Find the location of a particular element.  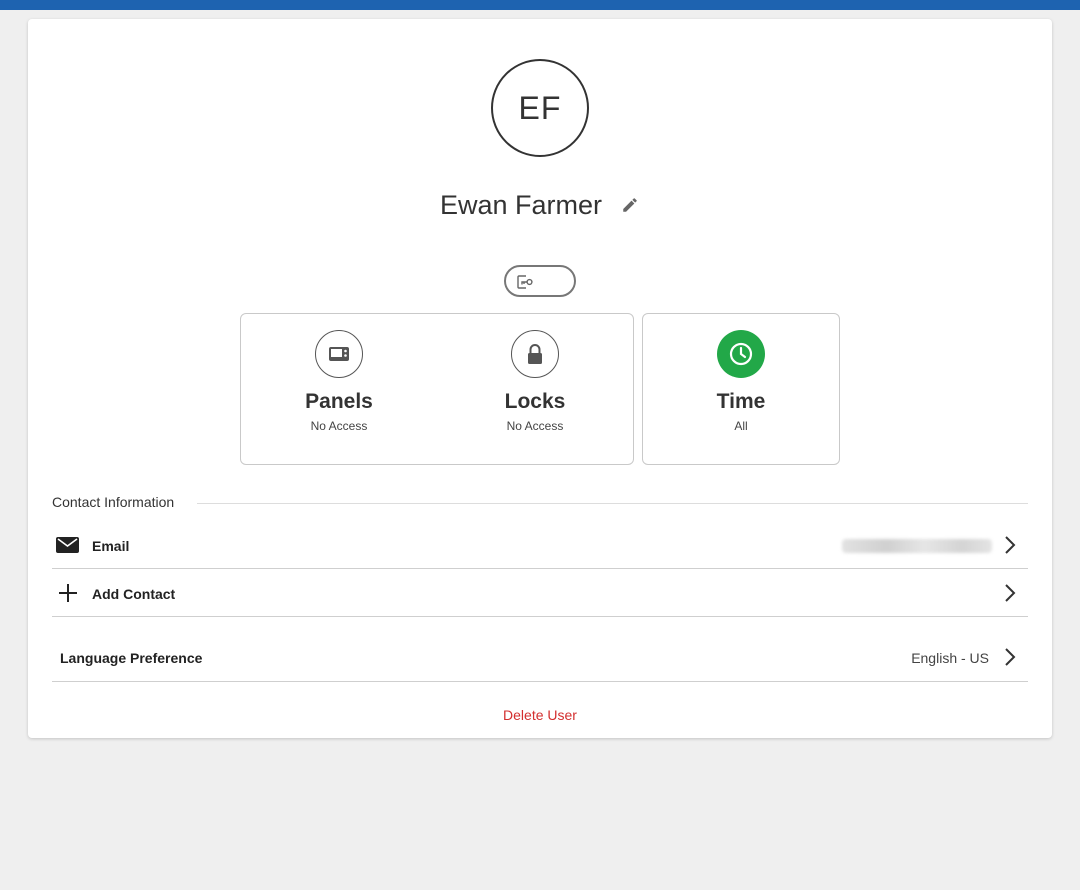

language-label: Language Preference is located at coordinates (131, 658).